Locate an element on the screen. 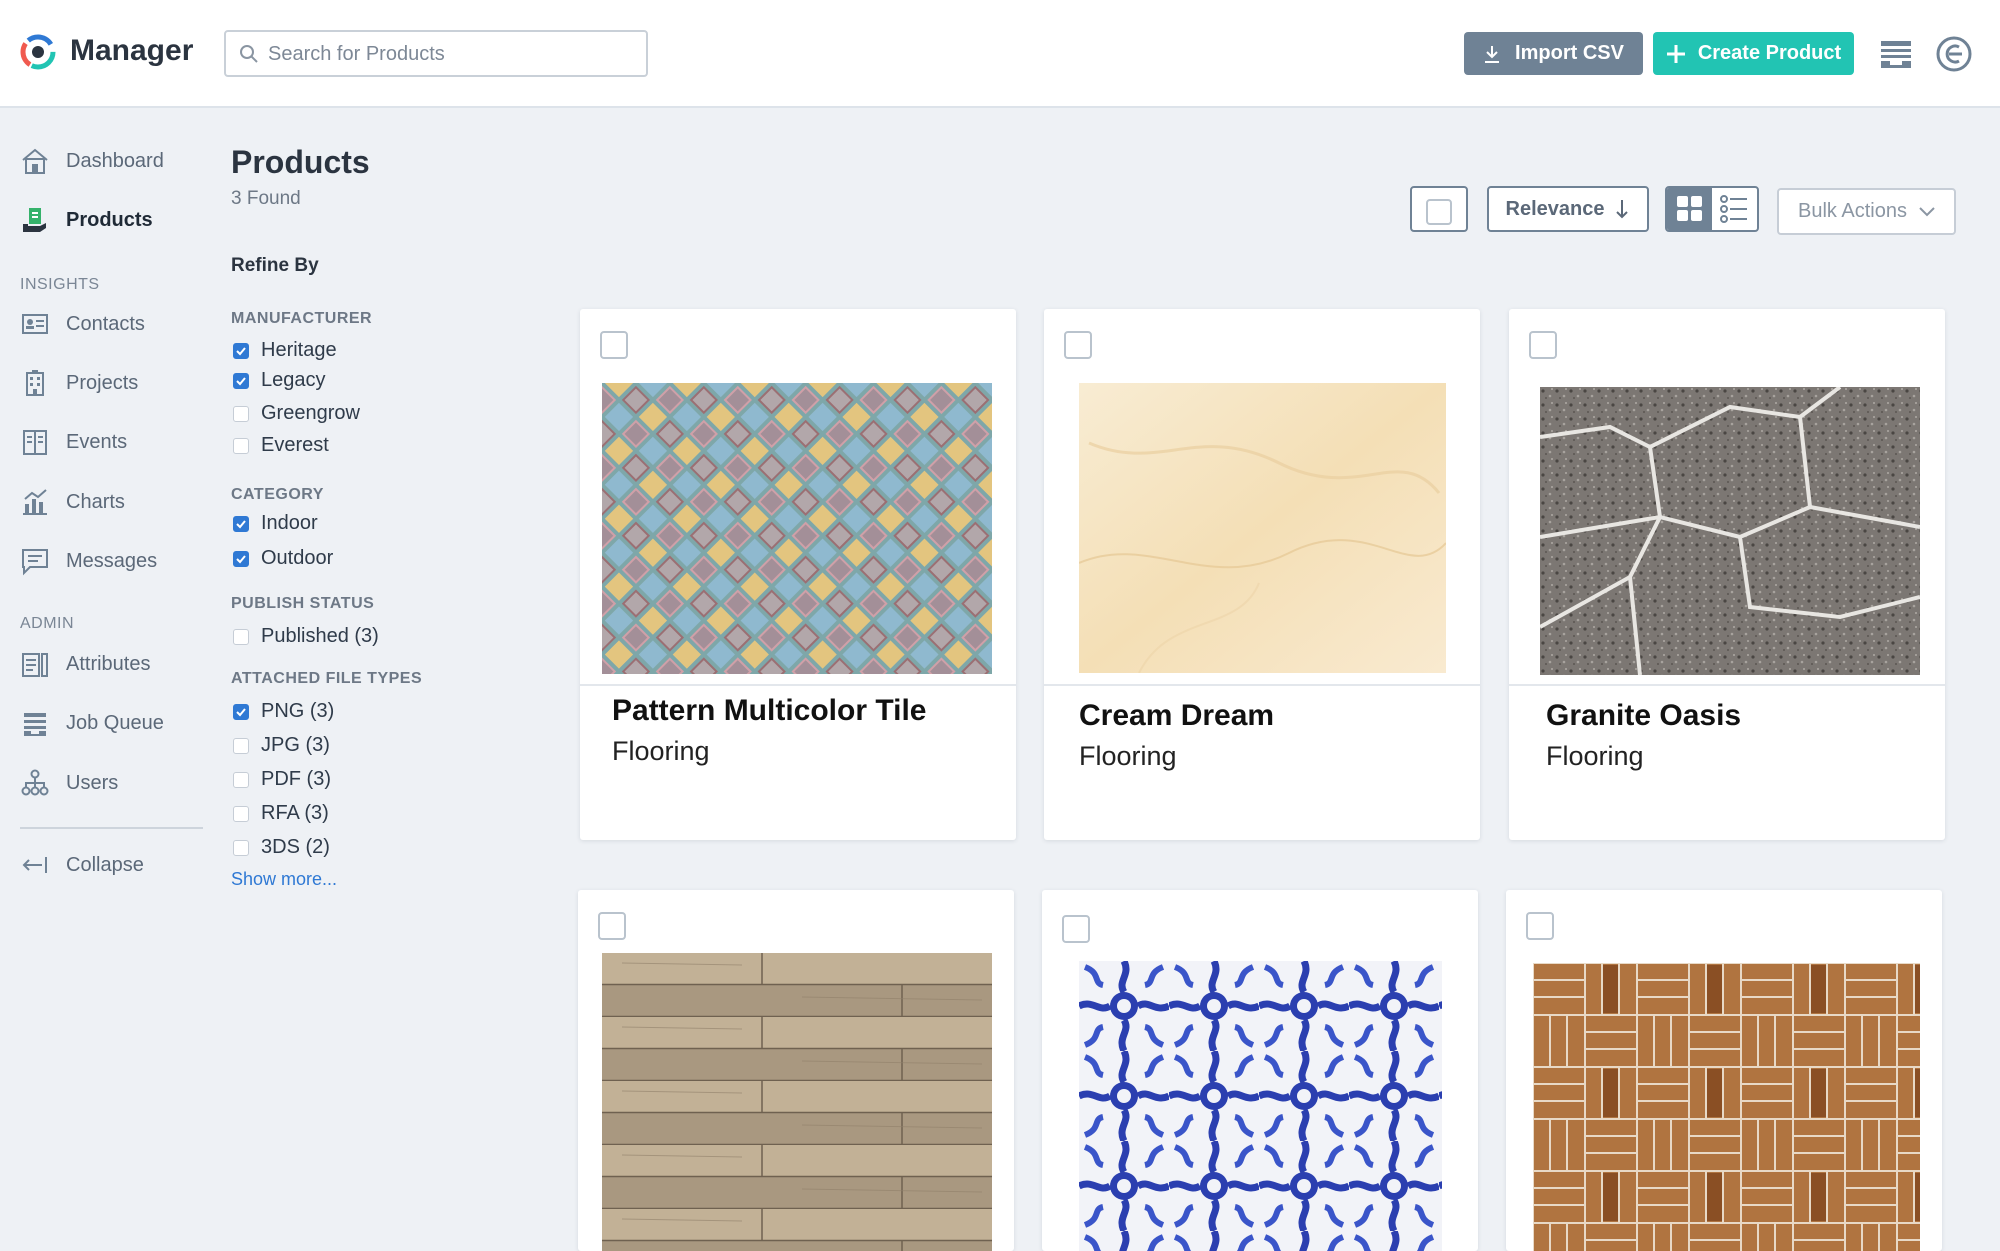  product-name: Pattern Multicolor Tile is located at coordinates (769, 711).